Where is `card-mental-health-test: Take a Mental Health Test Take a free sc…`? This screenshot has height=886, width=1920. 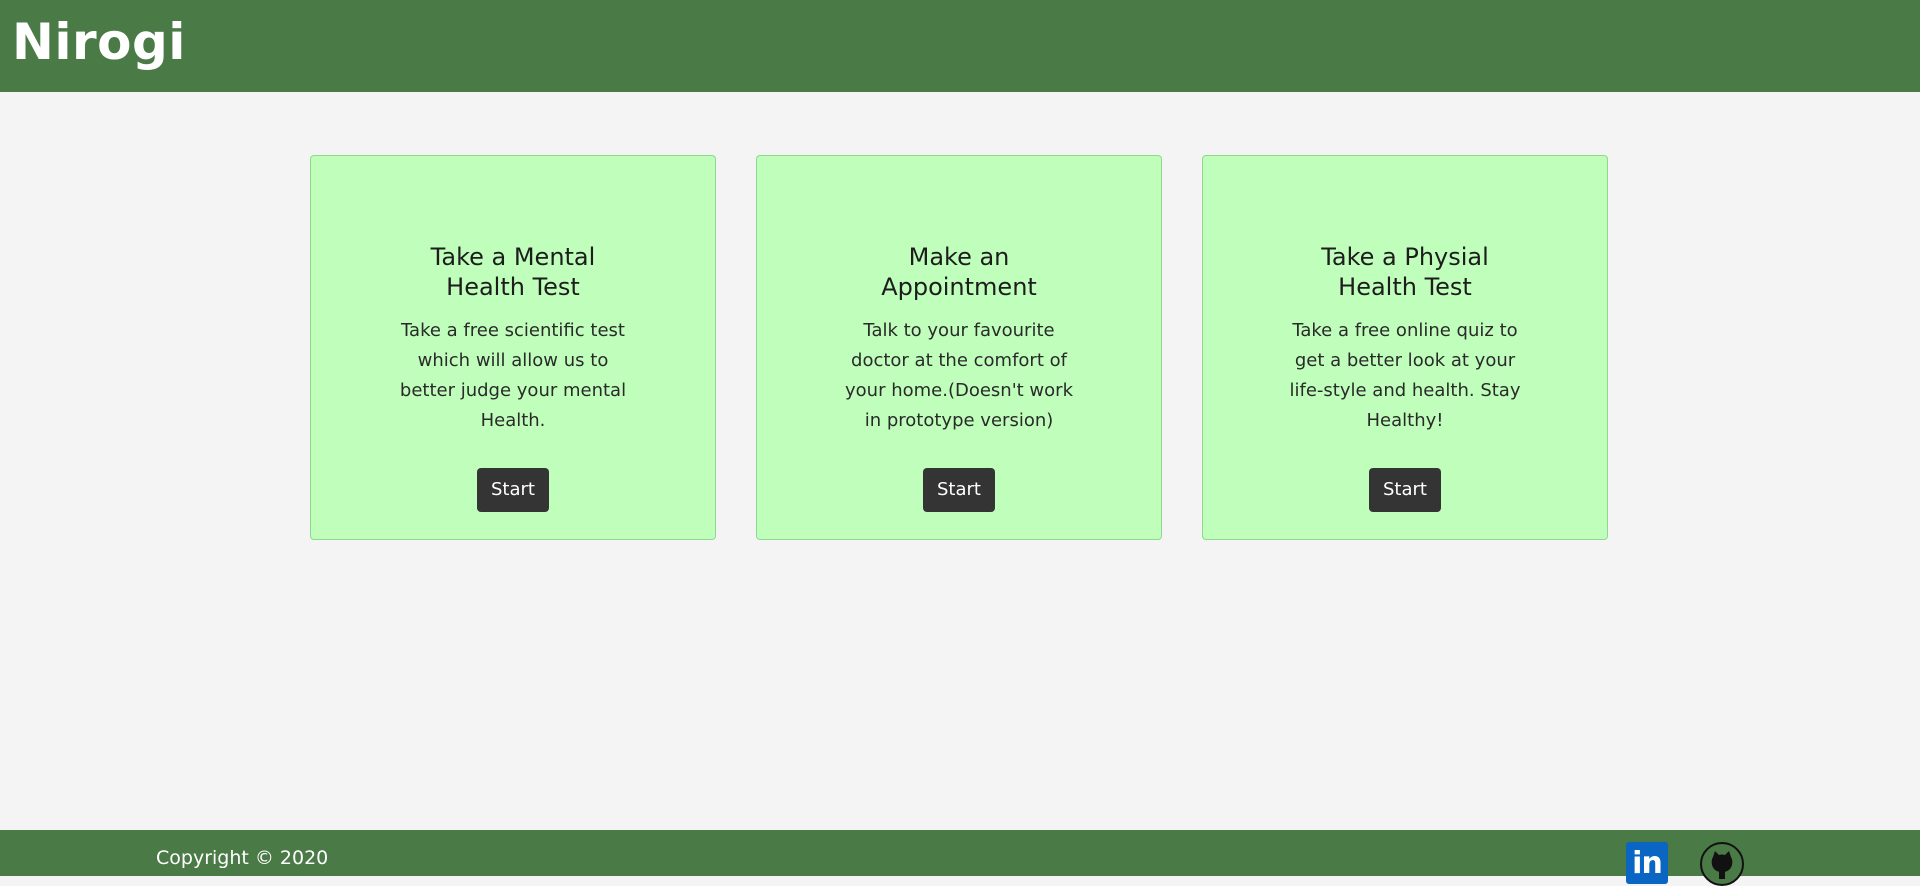
card-mental-health-test: Take a Mental Health Test Take a free sc… is located at coordinates (513, 347).